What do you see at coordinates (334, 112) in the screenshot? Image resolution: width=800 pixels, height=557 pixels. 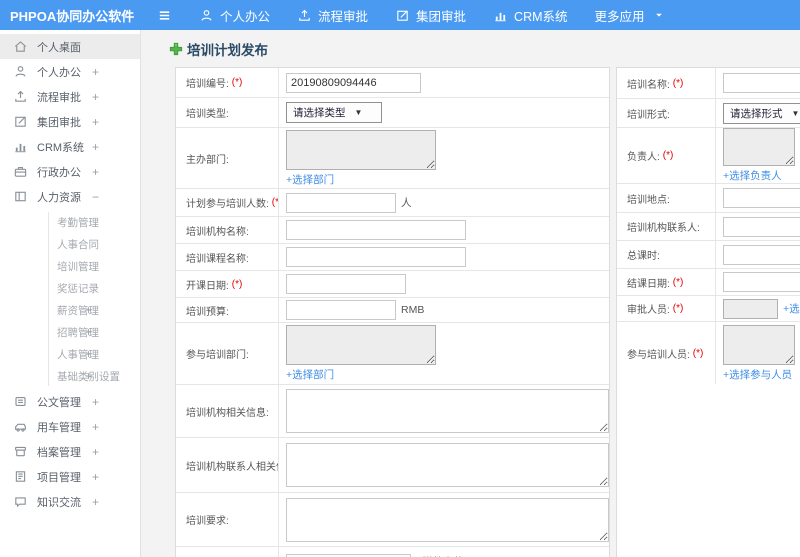 I see `training-type-select: 请选择类型 ▼` at bounding box center [334, 112].